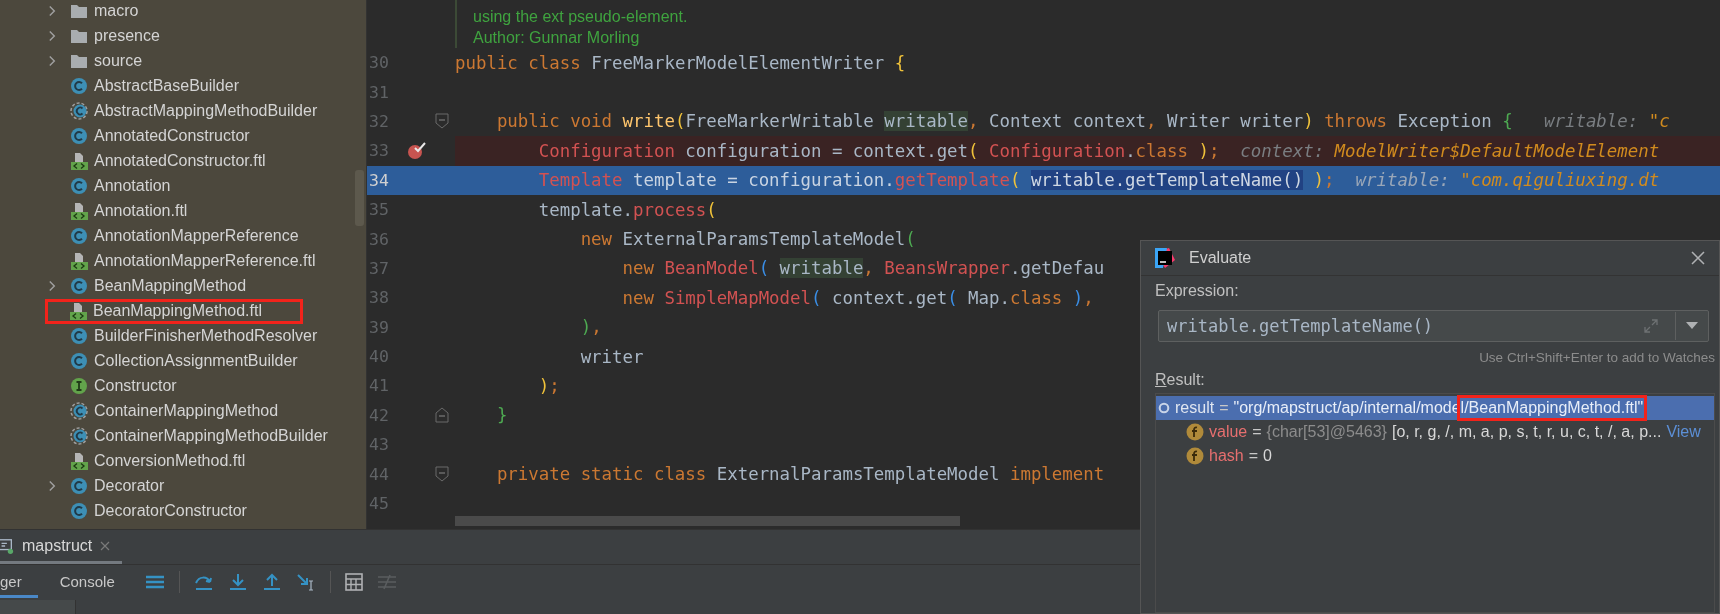 Image resolution: width=1720 pixels, height=614 pixels. I want to click on variable-name: value, so click(1228, 432).